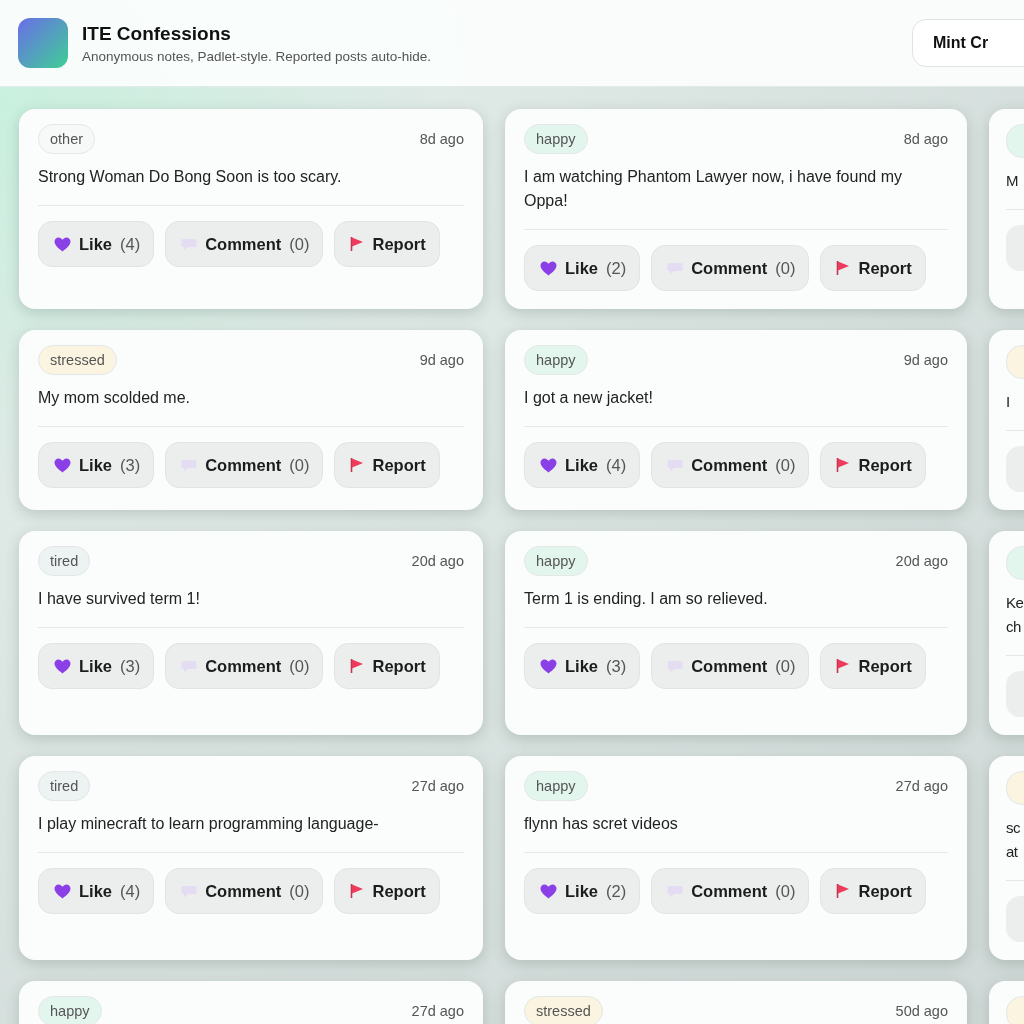  What do you see at coordinates (1008, 402) in the screenshot?
I see `post-text: I` at bounding box center [1008, 402].